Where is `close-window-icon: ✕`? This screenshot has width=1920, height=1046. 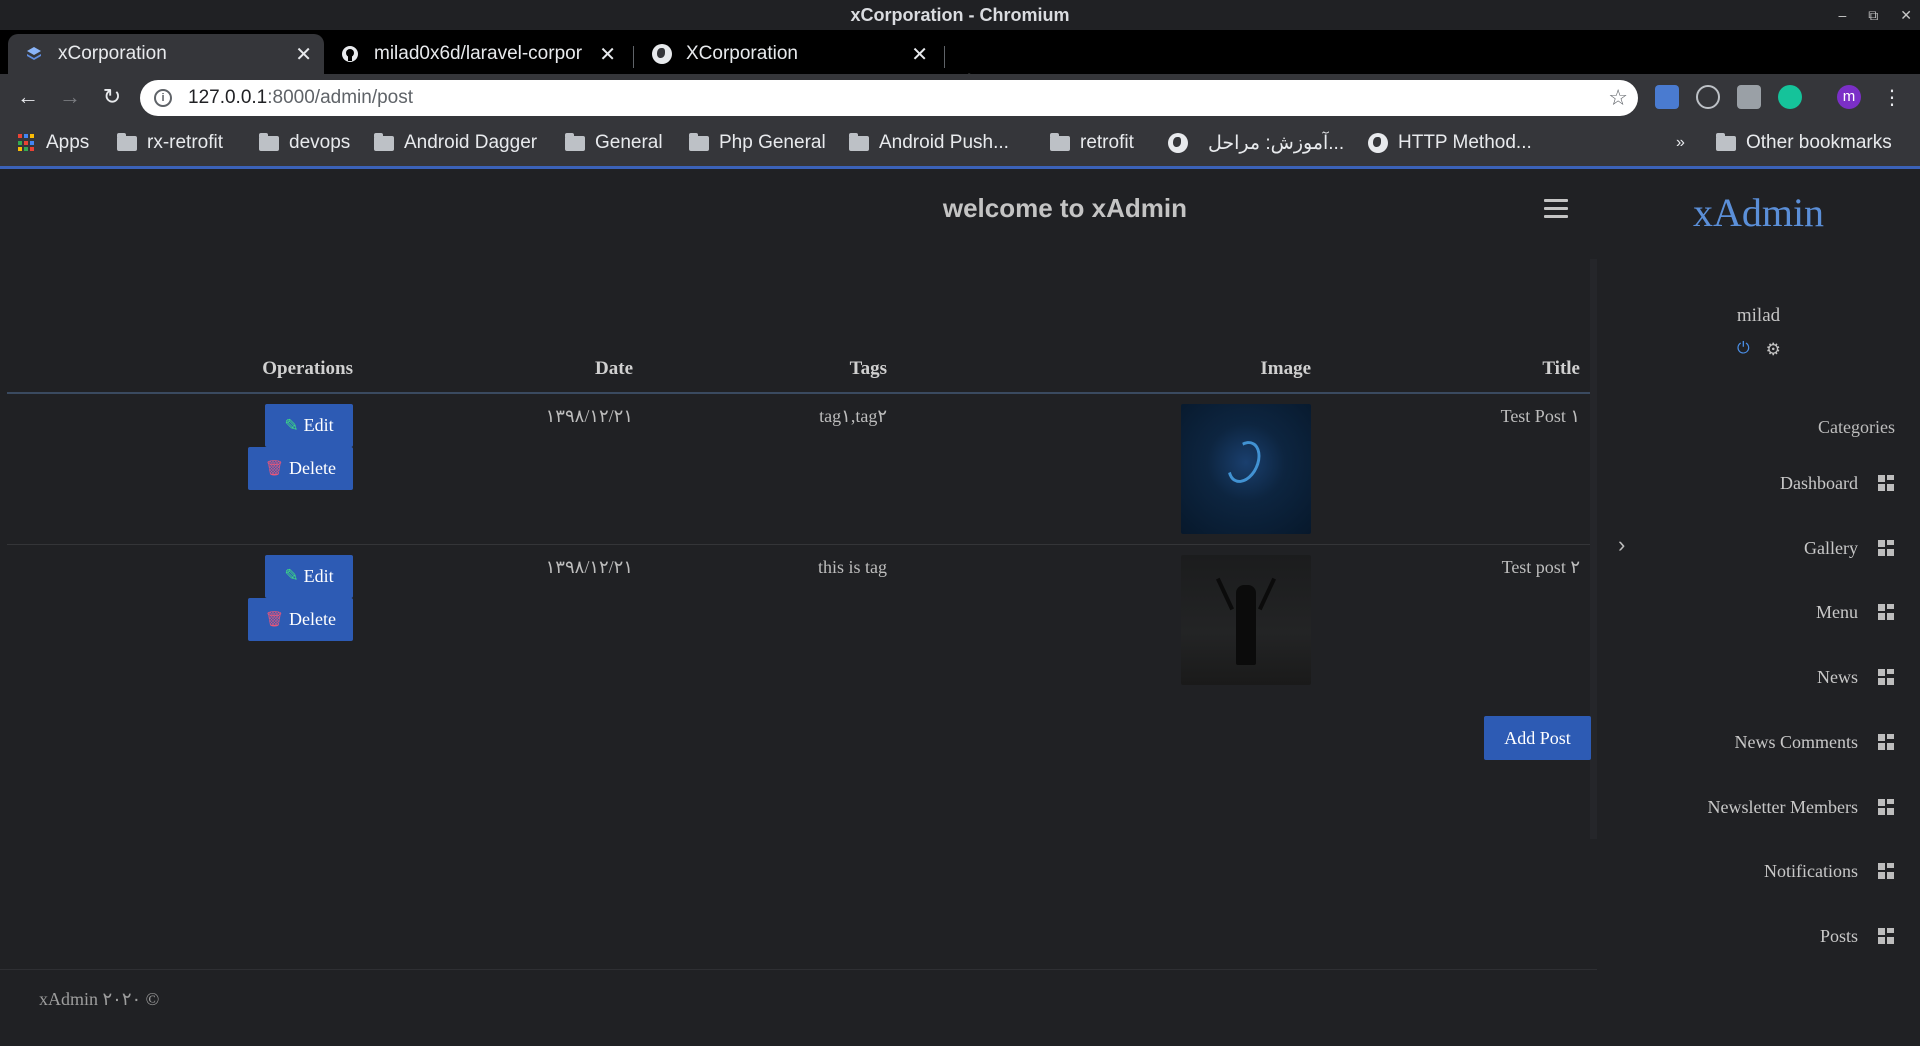 close-window-icon: ✕ is located at coordinates (1906, 15).